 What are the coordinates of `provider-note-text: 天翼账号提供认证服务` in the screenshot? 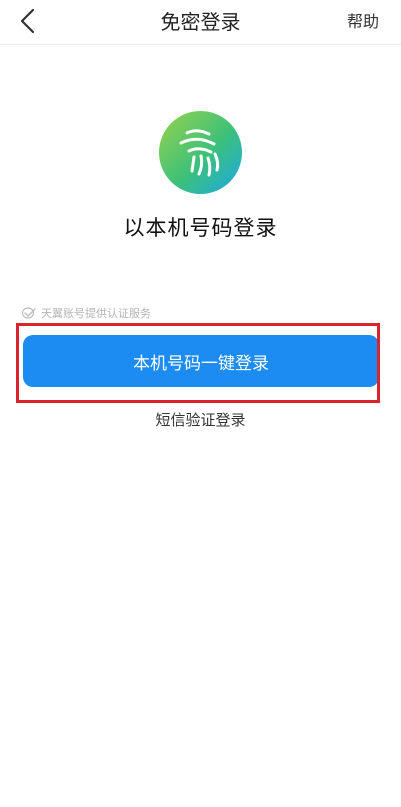 It's located at (96, 313).